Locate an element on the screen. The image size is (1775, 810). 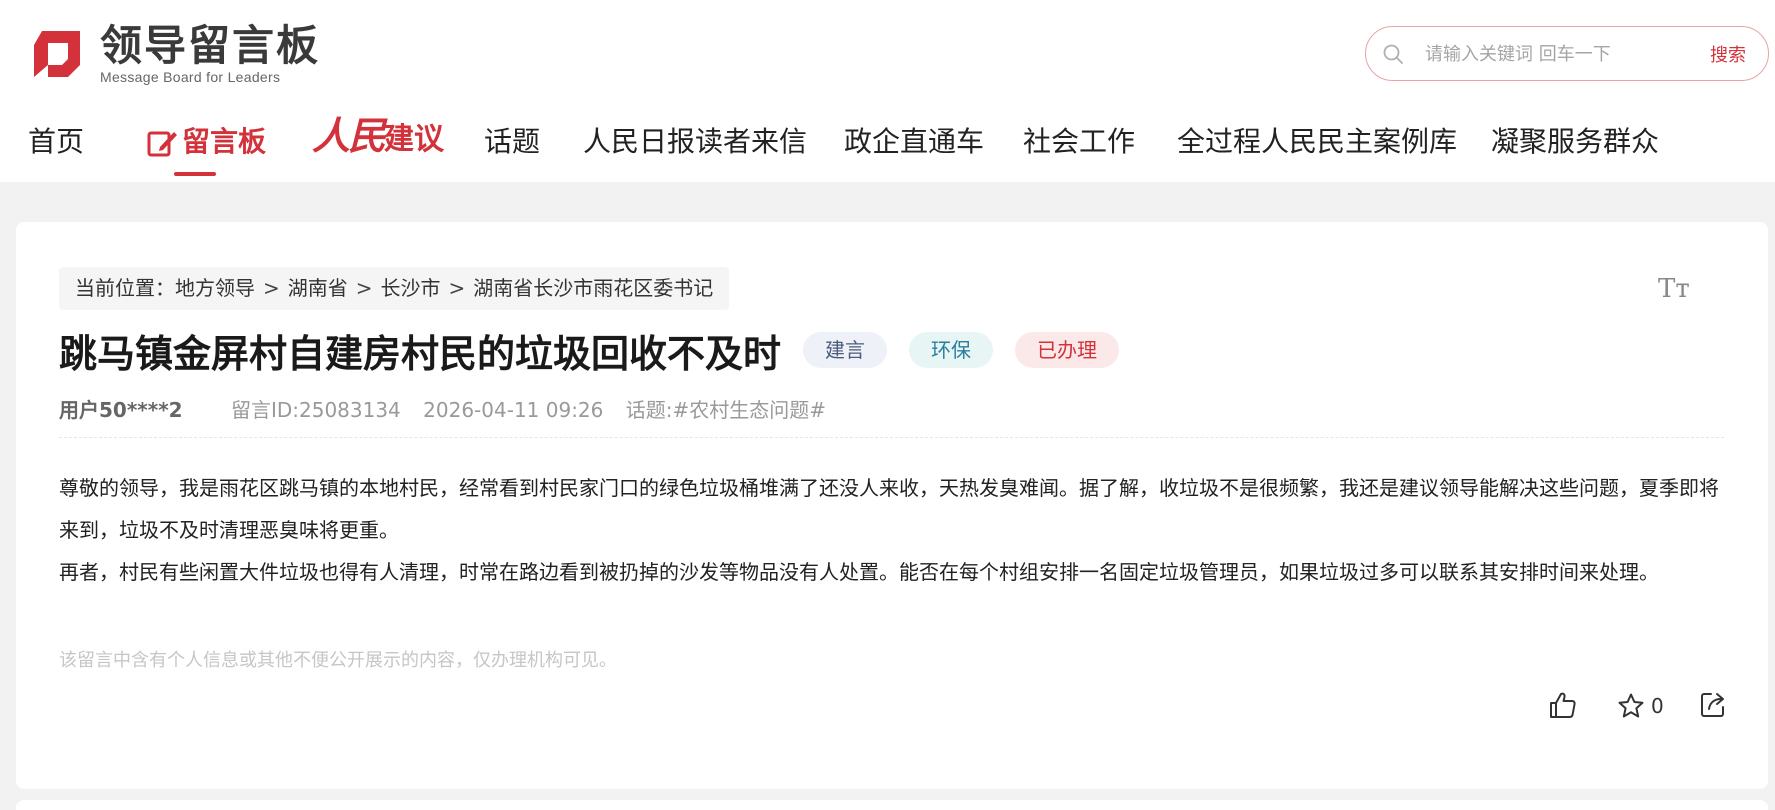
next-card-edge is located at coordinates (892, 805).